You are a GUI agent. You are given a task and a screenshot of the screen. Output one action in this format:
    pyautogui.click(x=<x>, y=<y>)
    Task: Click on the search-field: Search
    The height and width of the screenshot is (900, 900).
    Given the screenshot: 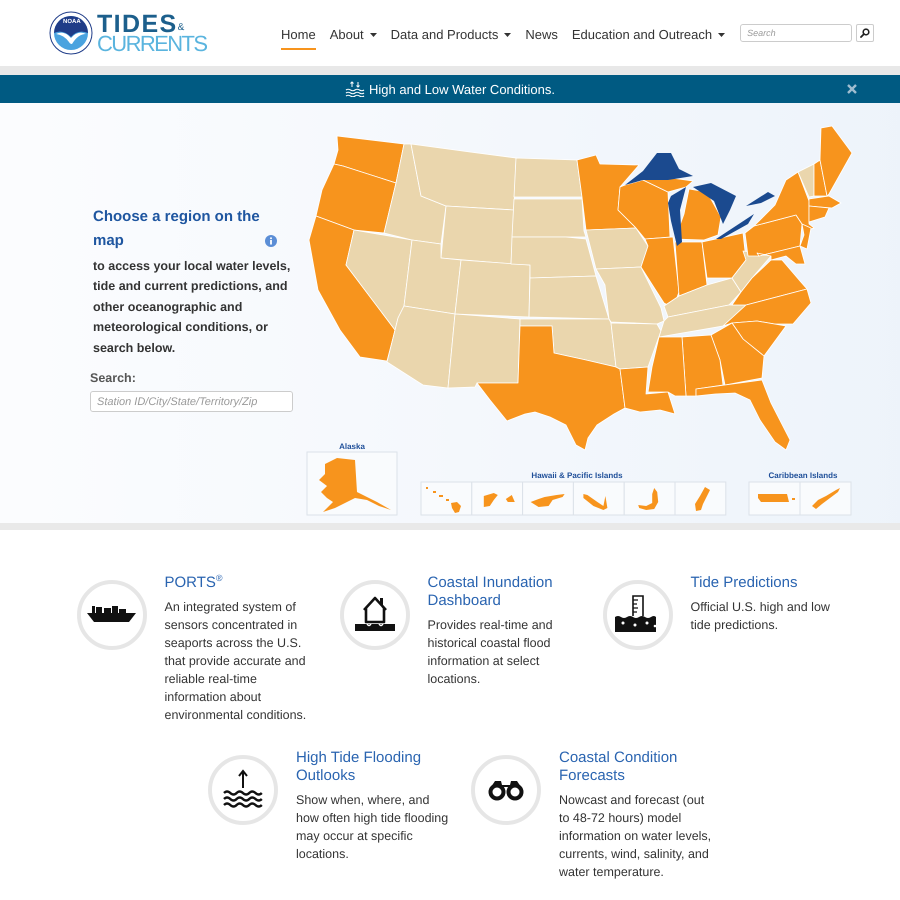 What is the action you would take?
    pyautogui.click(x=796, y=33)
    